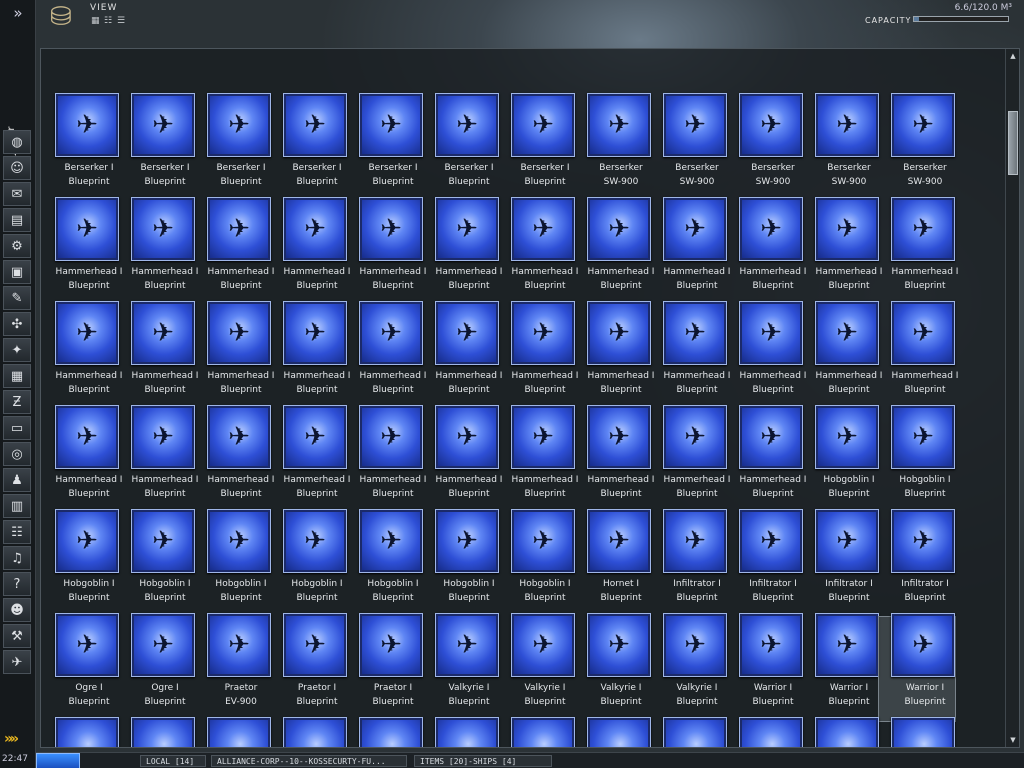 The image size is (1024, 768). What do you see at coordinates (17, 324) in the screenshot?
I see `map-icon: ✣` at bounding box center [17, 324].